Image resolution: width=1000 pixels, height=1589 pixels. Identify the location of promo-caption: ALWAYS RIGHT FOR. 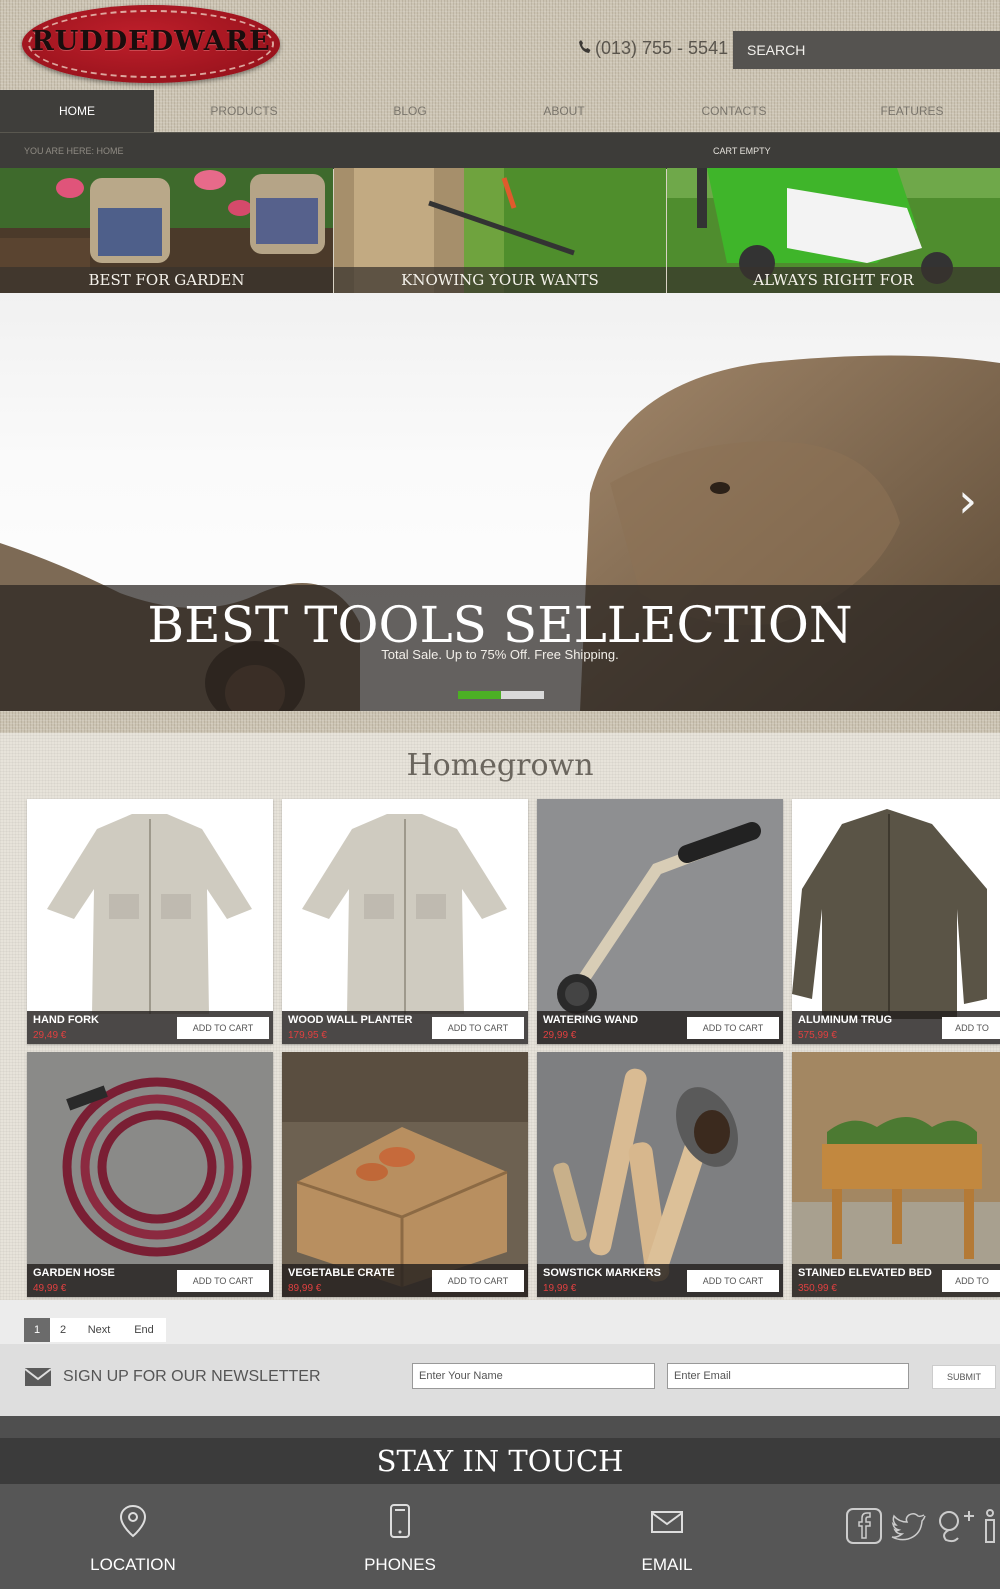
(833, 280).